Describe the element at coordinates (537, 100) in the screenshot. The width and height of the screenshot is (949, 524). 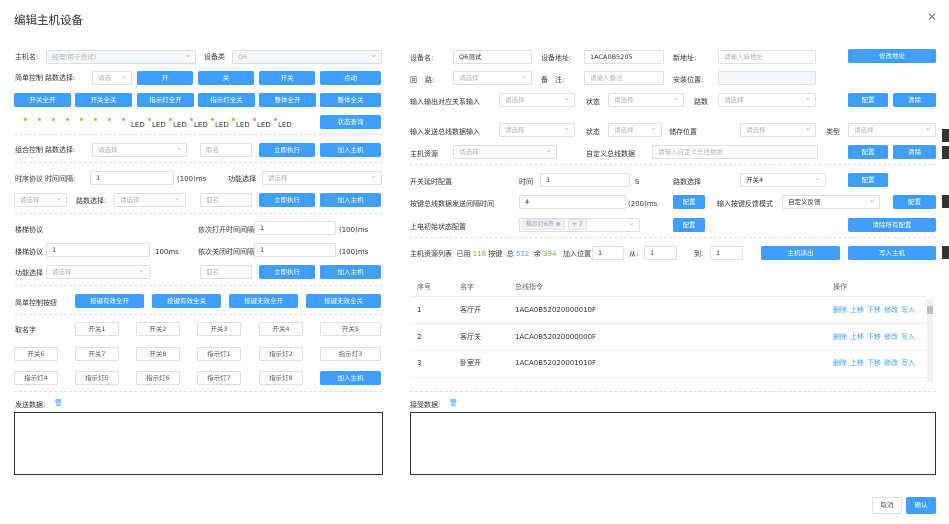
I see `io-input-select: 请选择` at that location.